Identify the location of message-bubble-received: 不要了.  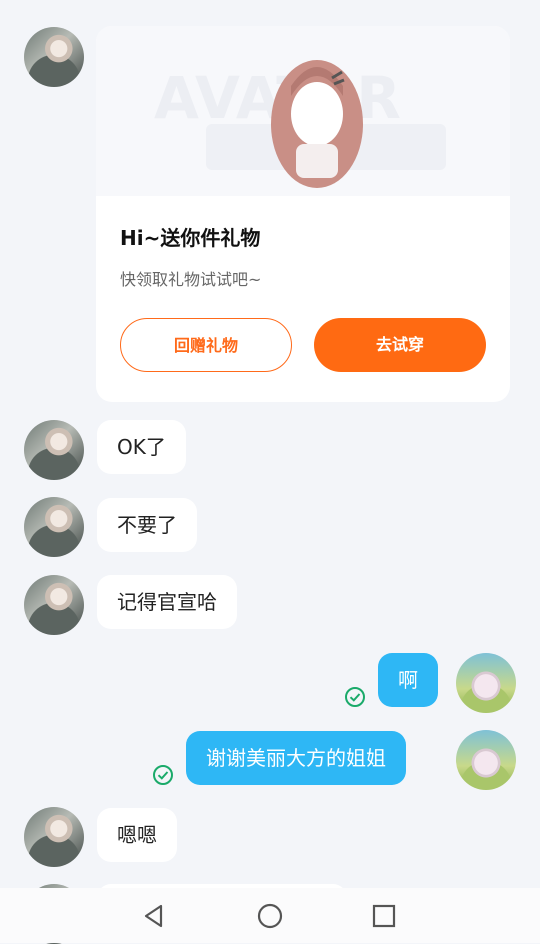
(147, 525).